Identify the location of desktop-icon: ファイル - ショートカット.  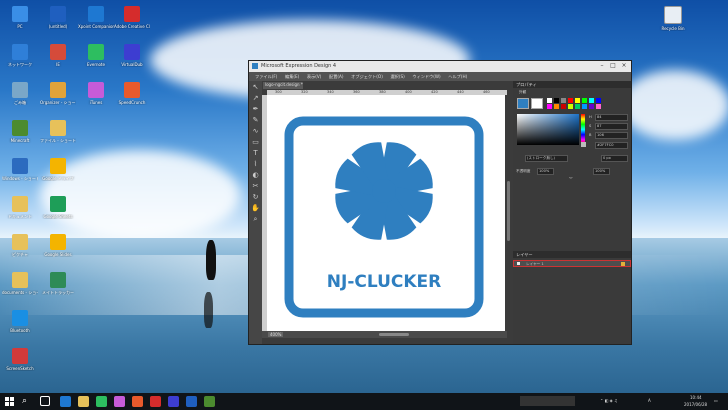
(58, 131).